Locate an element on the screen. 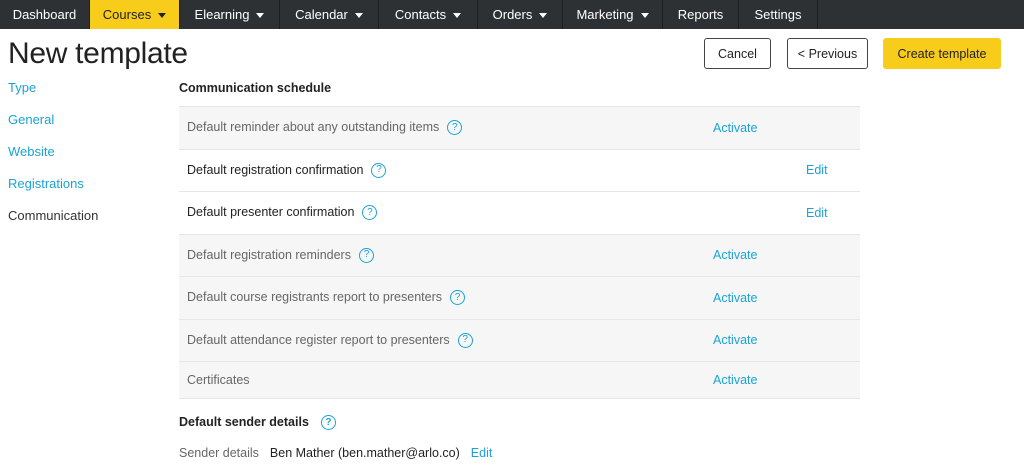 The width and height of the screenshot is (1024, 469). schedule-row: Default presenter confirmation? Edit is located at coordinates (519, 212).